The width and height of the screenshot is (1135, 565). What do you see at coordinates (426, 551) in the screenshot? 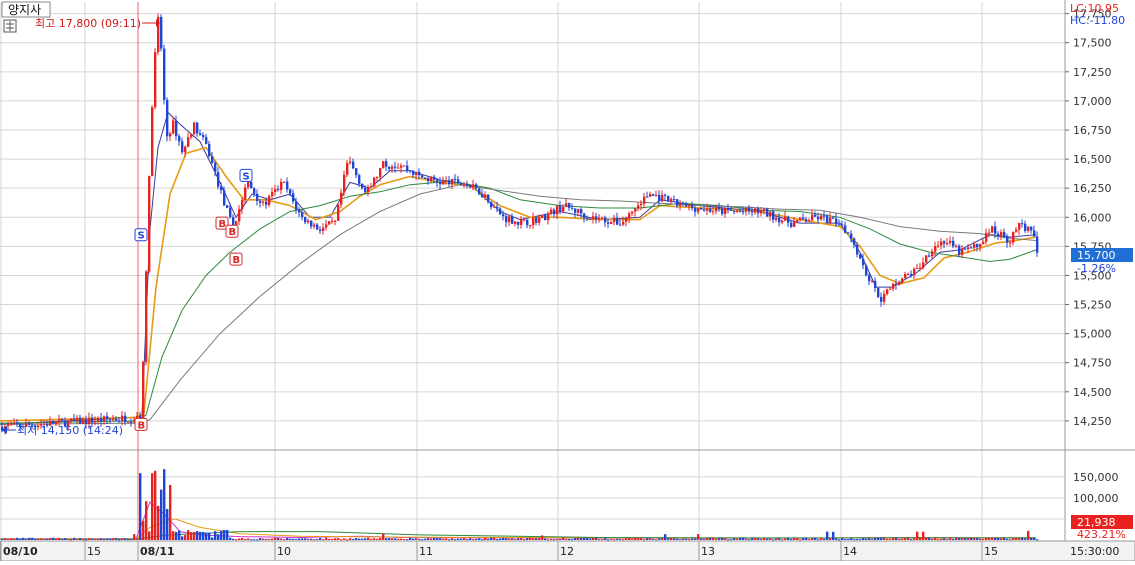
I see `time-tick-label: 11` at bounding box center [426, 551].